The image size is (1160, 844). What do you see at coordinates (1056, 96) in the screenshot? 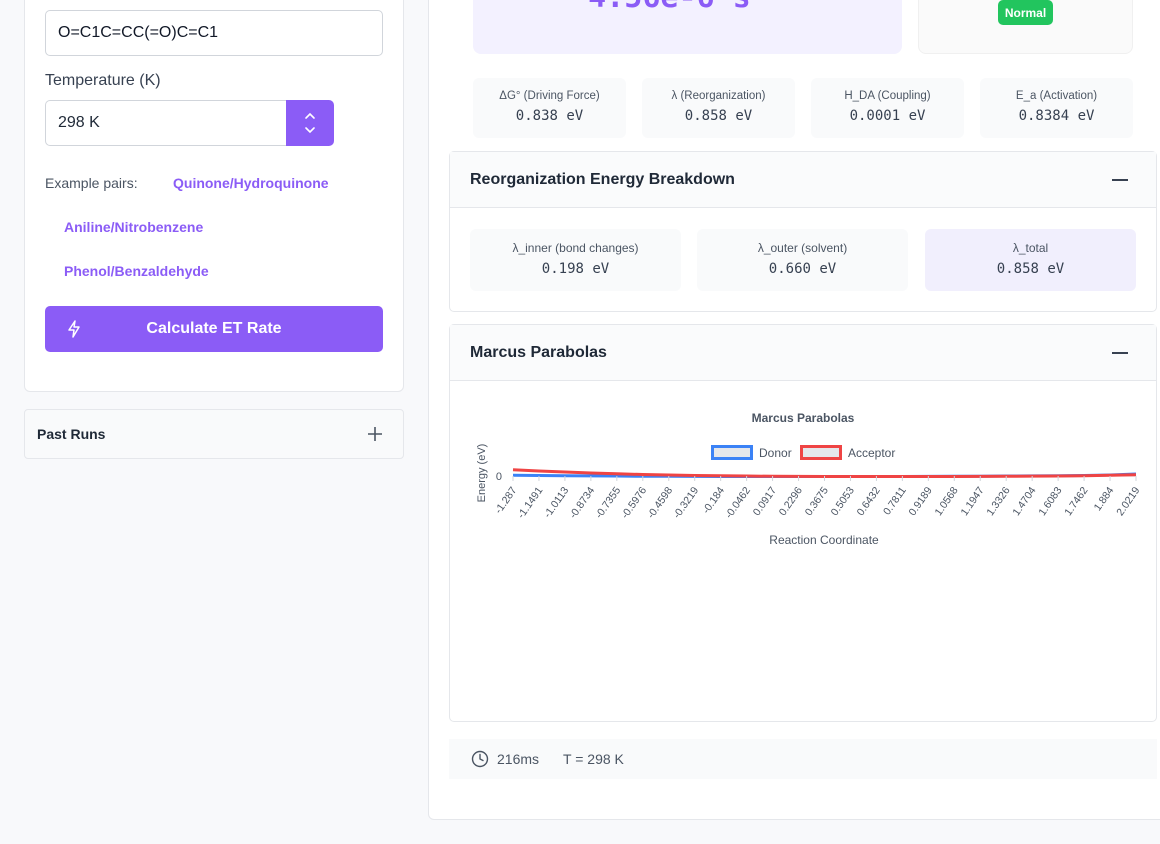
I see `metric-label: E_a (Activation)` at bounding box center [1056, 96].